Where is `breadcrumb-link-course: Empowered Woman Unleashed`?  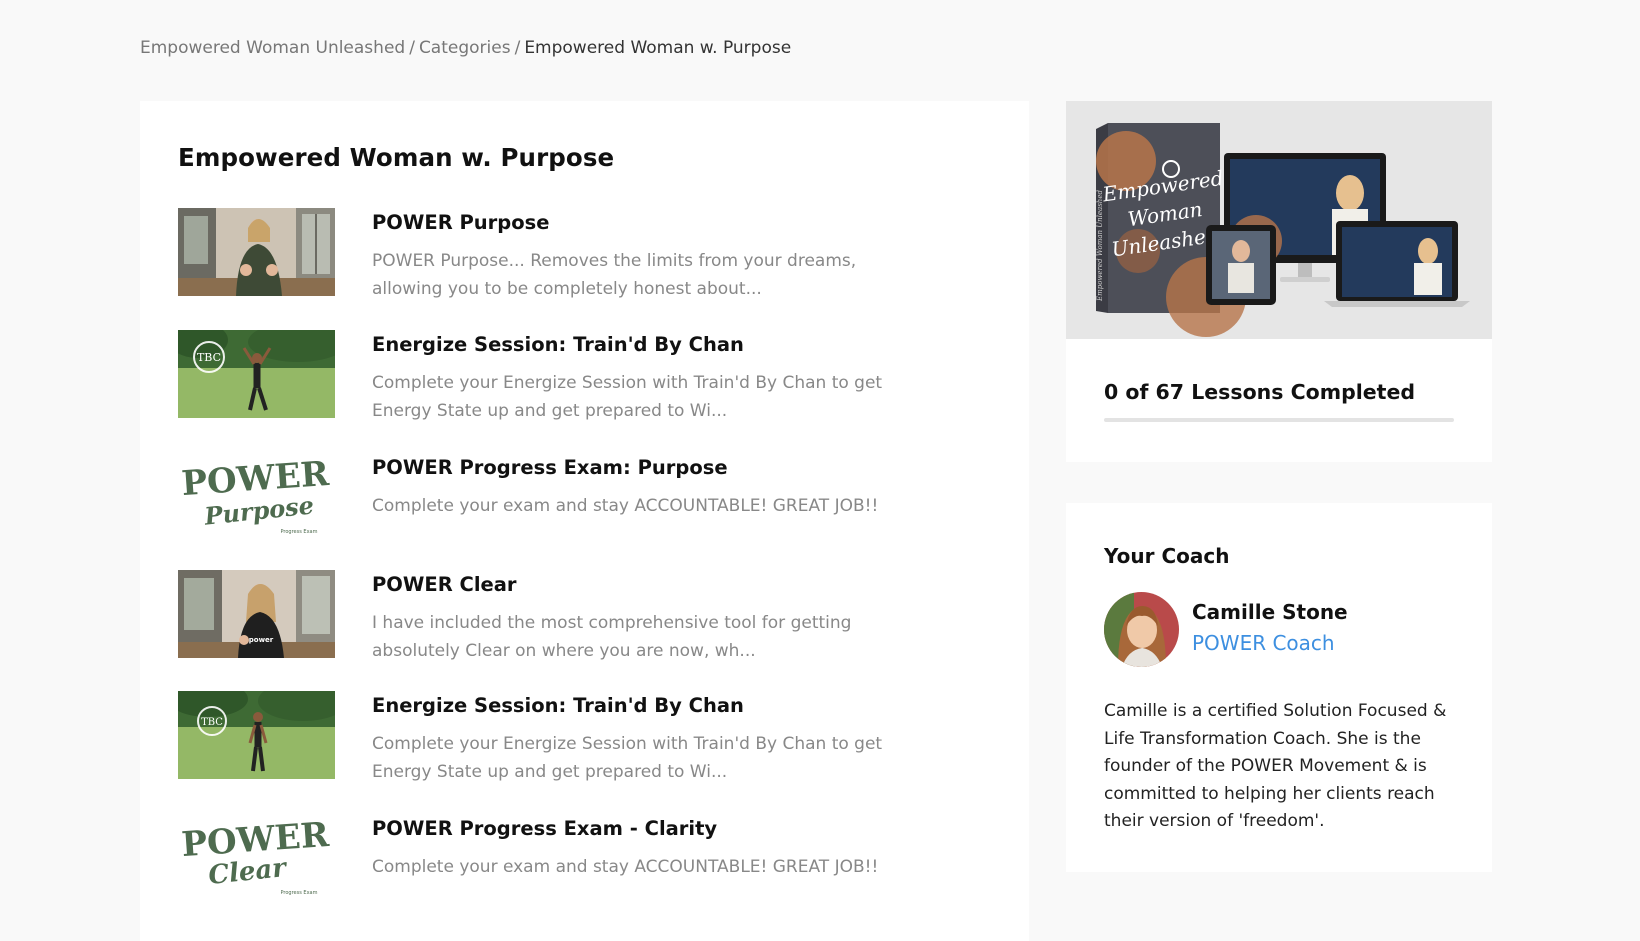
breadcrumb-link-course: Empowered Woman Unleashed is located at coordinates (272, 48).